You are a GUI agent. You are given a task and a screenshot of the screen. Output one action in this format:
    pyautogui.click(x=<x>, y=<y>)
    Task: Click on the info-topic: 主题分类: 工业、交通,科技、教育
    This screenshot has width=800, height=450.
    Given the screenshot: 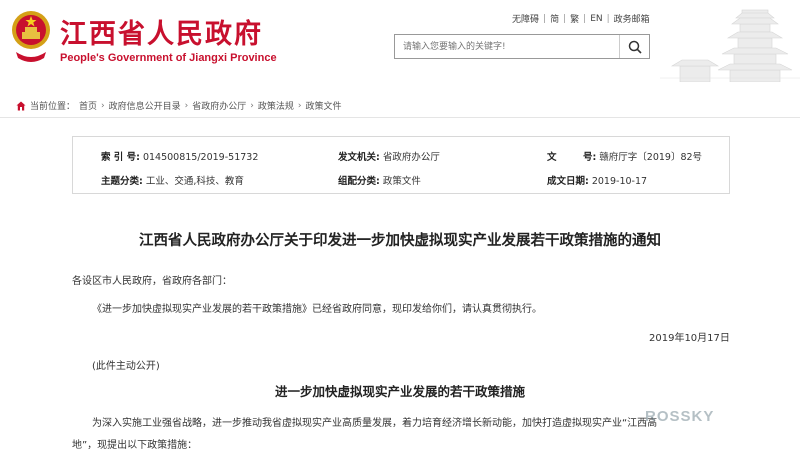 What is the action you would take?
    pyautogui.click(x=172, y=180)
    